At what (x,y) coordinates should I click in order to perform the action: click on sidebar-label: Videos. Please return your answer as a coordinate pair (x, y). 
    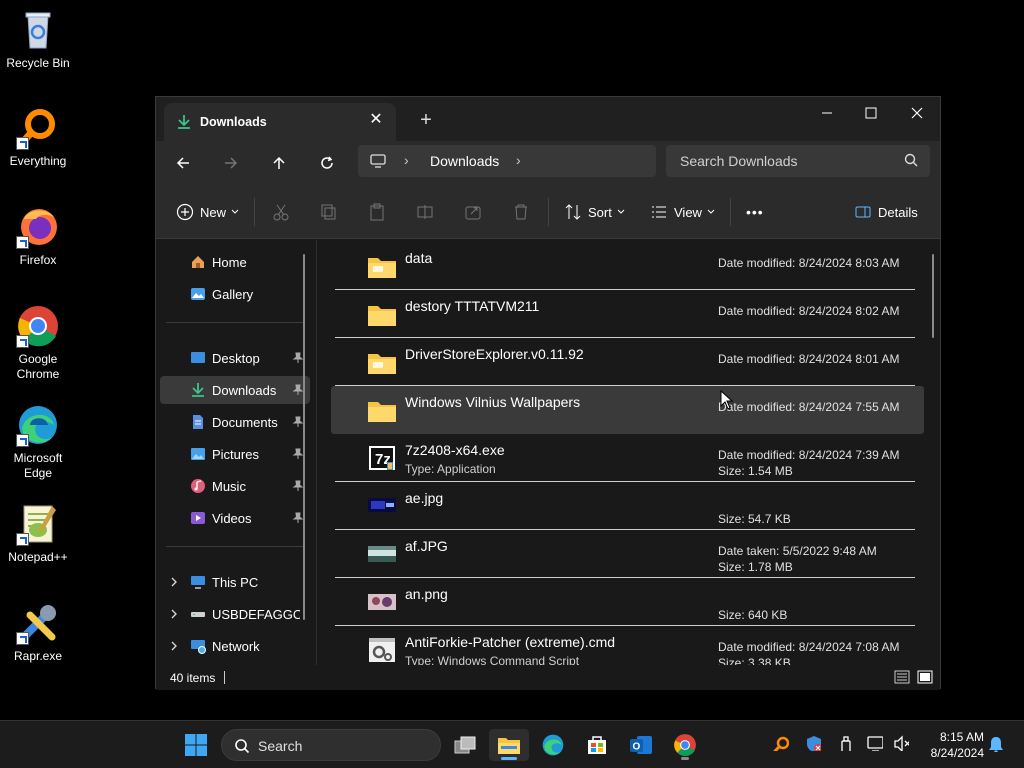
    Looking at the image, I should click on (232, 518).